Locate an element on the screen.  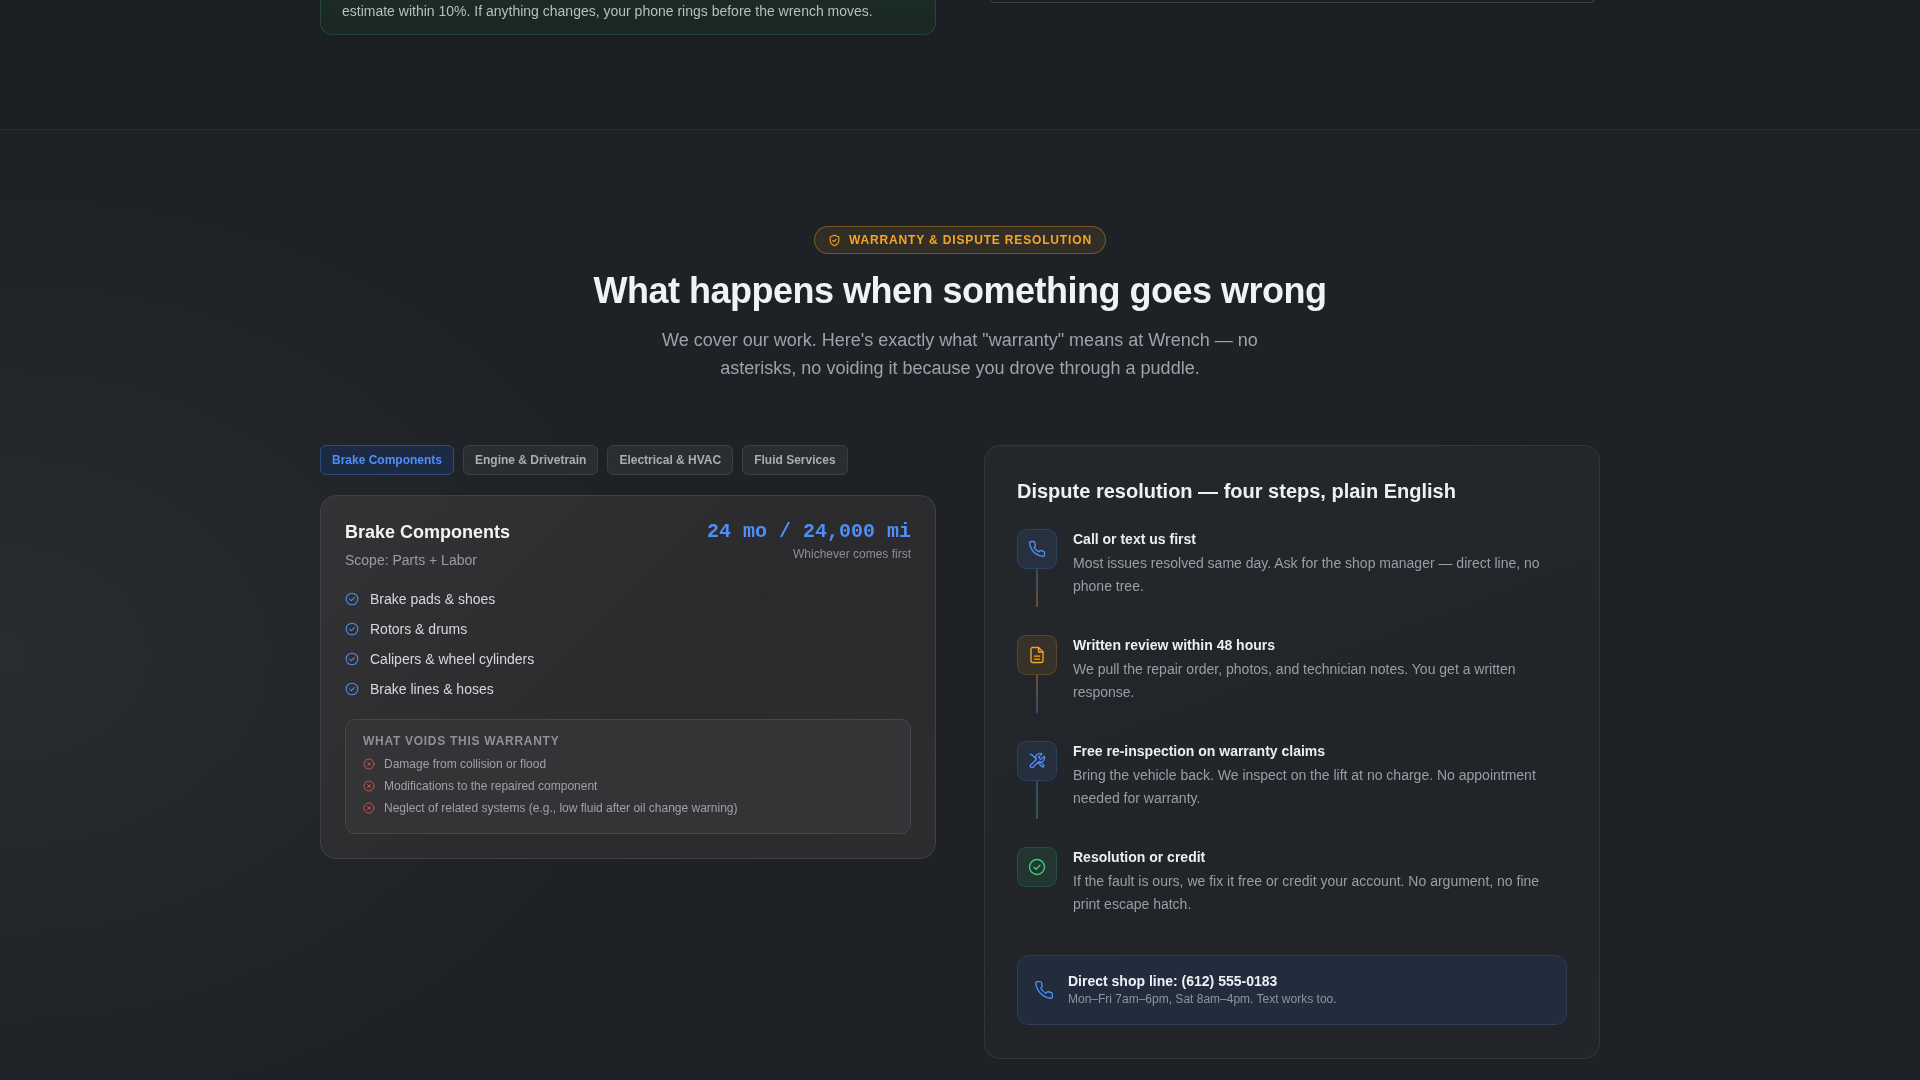
exclusion-item: Neglect of related systems (e.g., low fluid after oil change warning) is located at coordinates (561, 808).